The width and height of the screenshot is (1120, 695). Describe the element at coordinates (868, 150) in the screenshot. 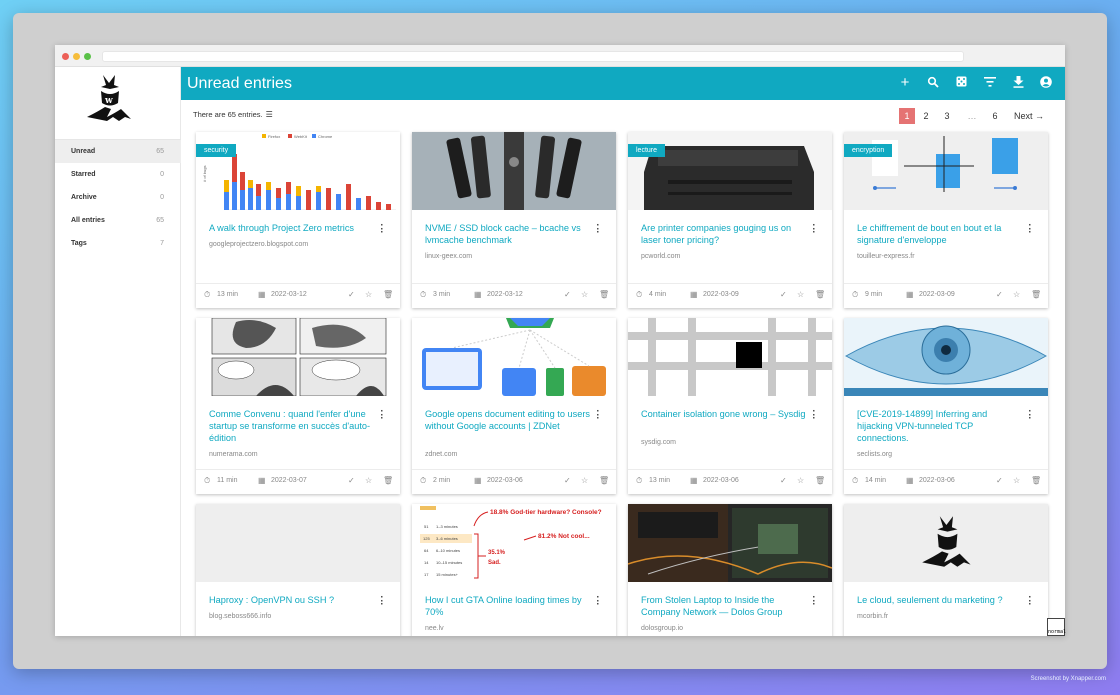

I see `entry-tag: encryption` at that location.